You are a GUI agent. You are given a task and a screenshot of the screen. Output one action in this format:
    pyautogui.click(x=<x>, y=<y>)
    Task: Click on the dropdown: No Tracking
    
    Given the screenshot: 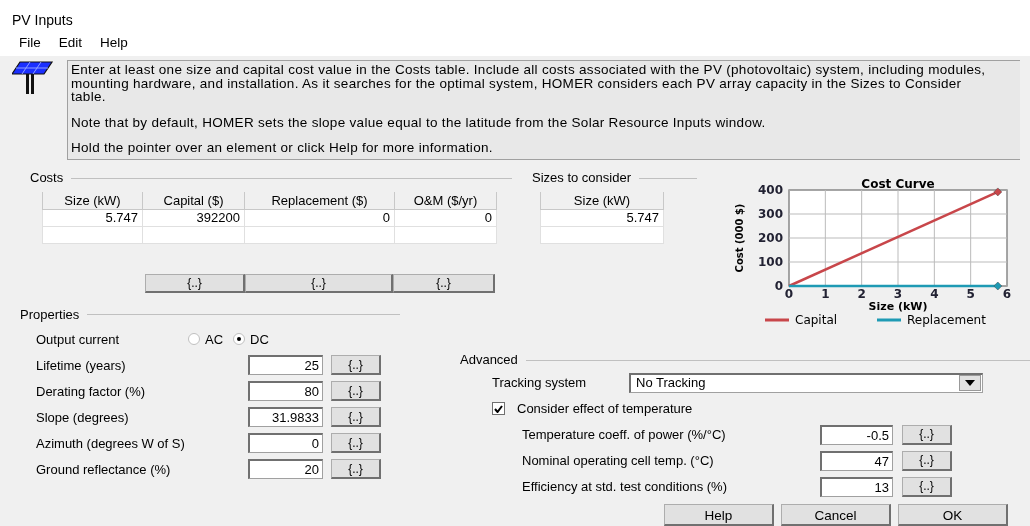 What is the action you would take?
    pyautogui.click(x=806, y=382)
    